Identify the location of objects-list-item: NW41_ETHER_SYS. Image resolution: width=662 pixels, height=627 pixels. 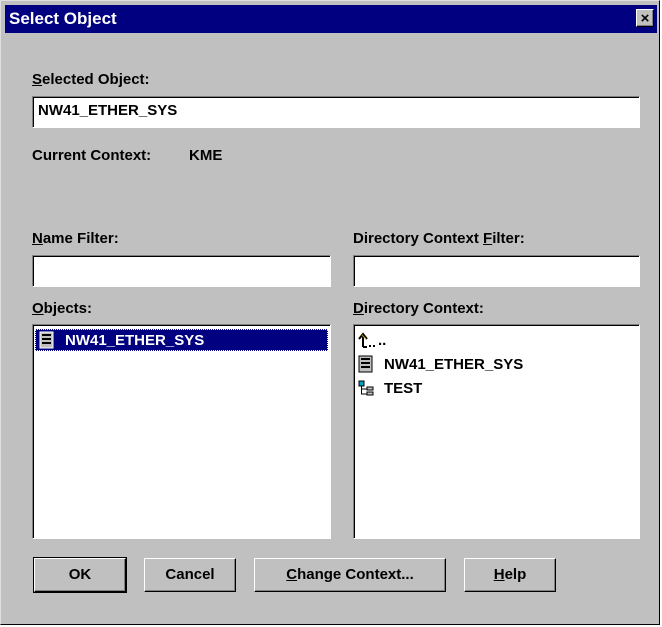
(181, 340).